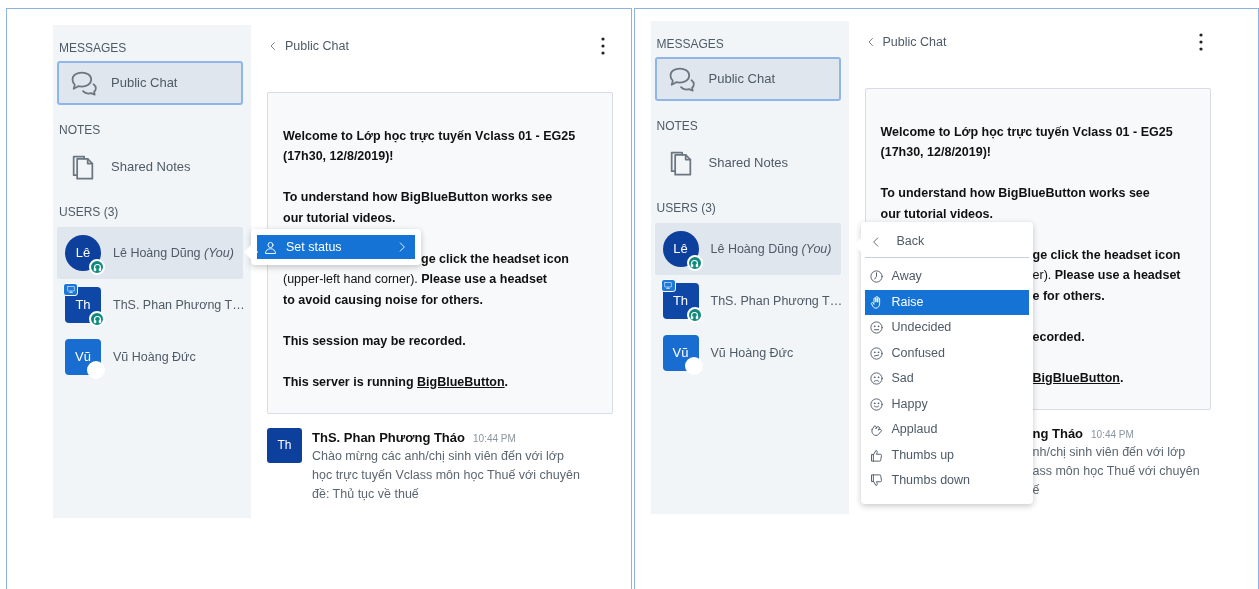 Image resolution: width=1259 pixels, height=589 pixels. Describe the element at coordinates (388, 437) in the screenshot. I see `sender-name: ThS. Phan Phương Tháo` at that location.